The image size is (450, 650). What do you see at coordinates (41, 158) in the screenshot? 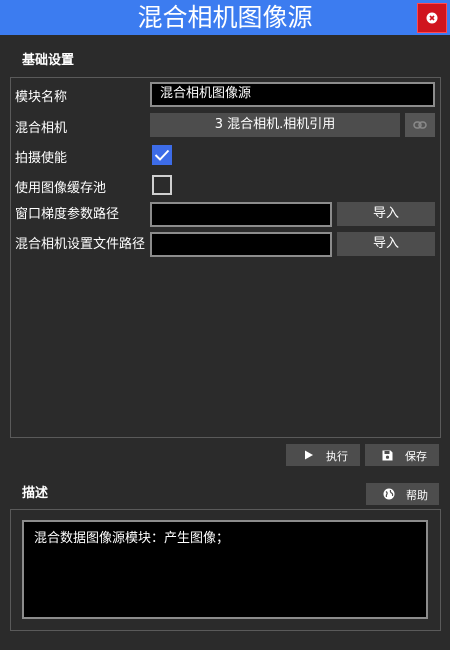
I see `capture-enable-label: 拍摄使能` at bounding box center [41, 158].